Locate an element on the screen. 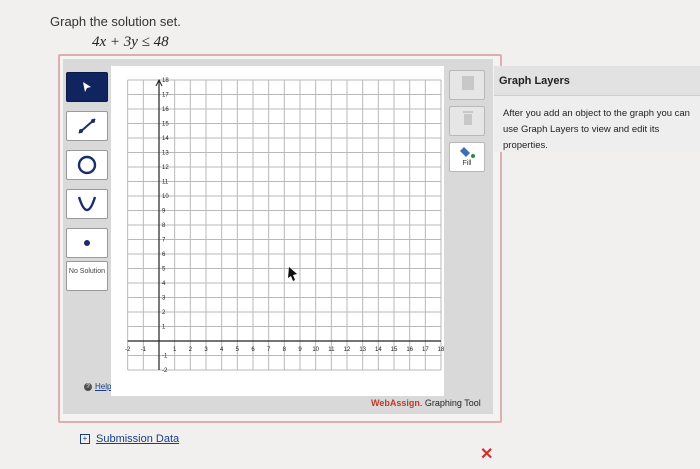  help-label: Help is located at coordinates (103, 386).